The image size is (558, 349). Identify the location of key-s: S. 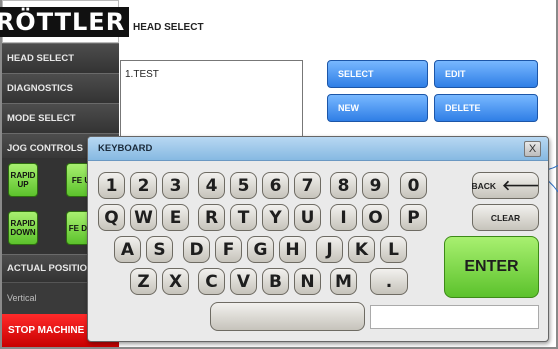
(159, 249).